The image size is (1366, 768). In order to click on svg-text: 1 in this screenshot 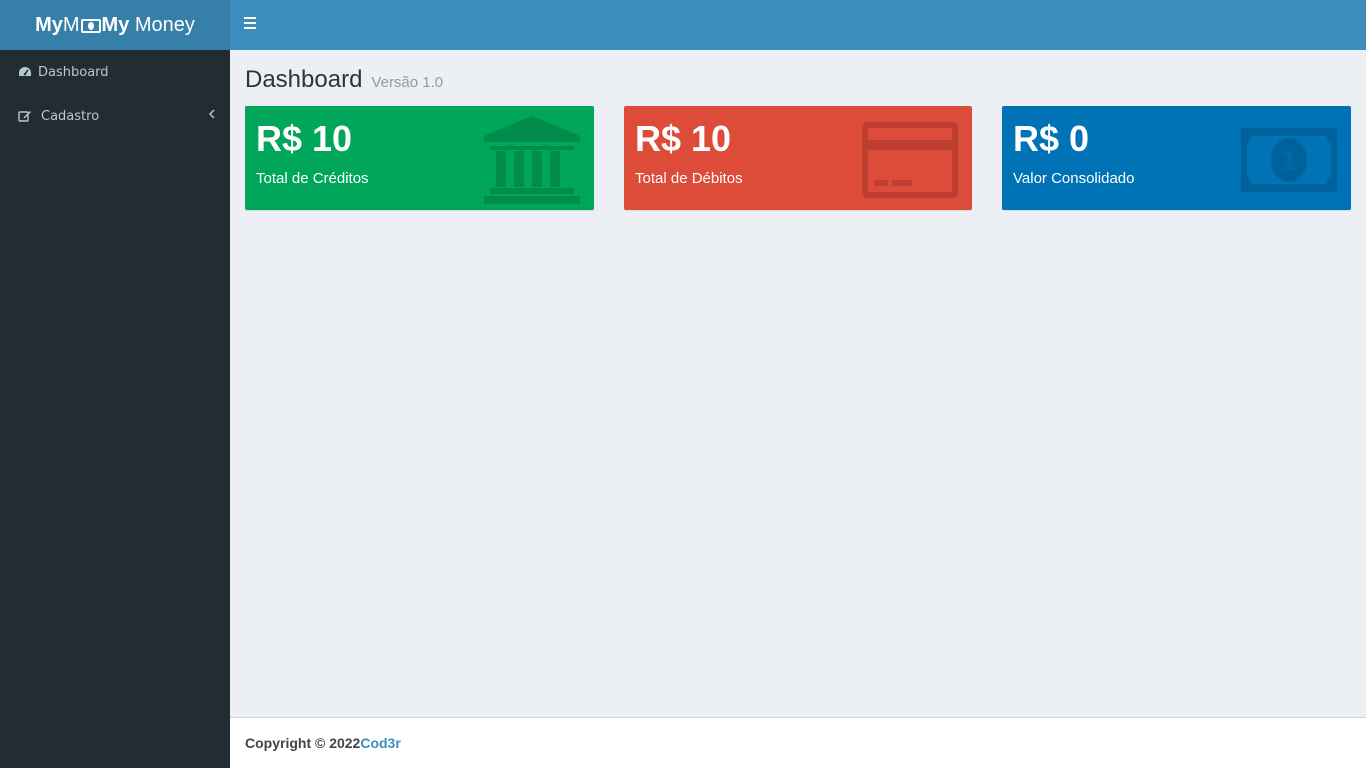, I will do `click(1289, 162)`.